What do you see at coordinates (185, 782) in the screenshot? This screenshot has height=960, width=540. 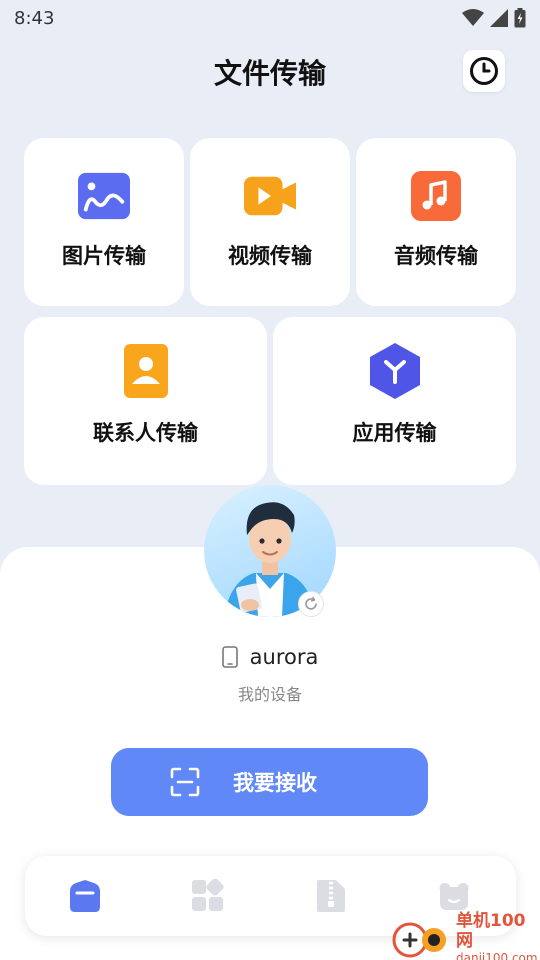 I see `scan-icon` at bounding box center [185, 782].